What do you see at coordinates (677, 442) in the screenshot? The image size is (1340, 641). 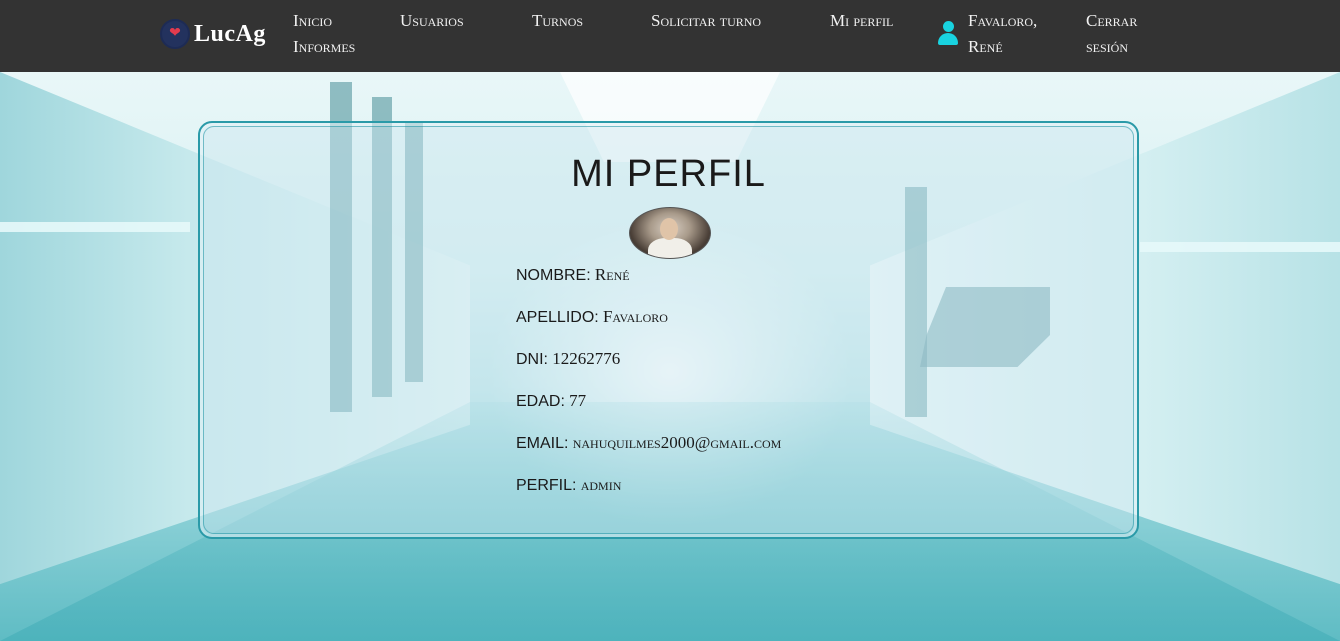 I see `field-value: nahuquilmes2000@gmail.com` at bounding box center [677, 442].